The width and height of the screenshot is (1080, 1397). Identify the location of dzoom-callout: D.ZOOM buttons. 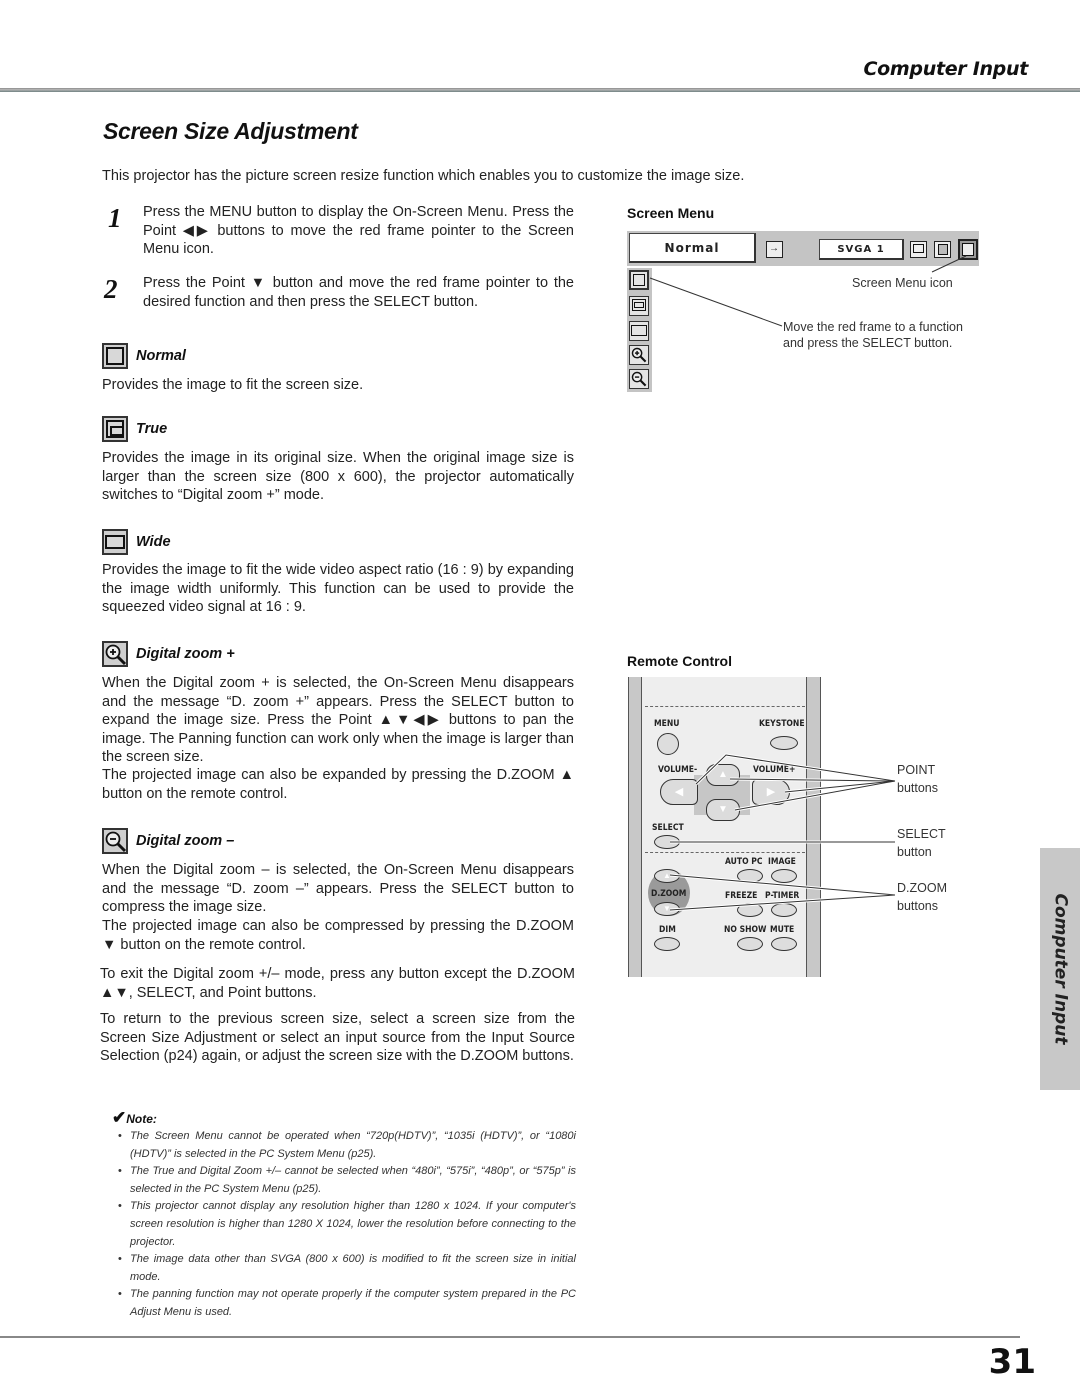
(922, 897).